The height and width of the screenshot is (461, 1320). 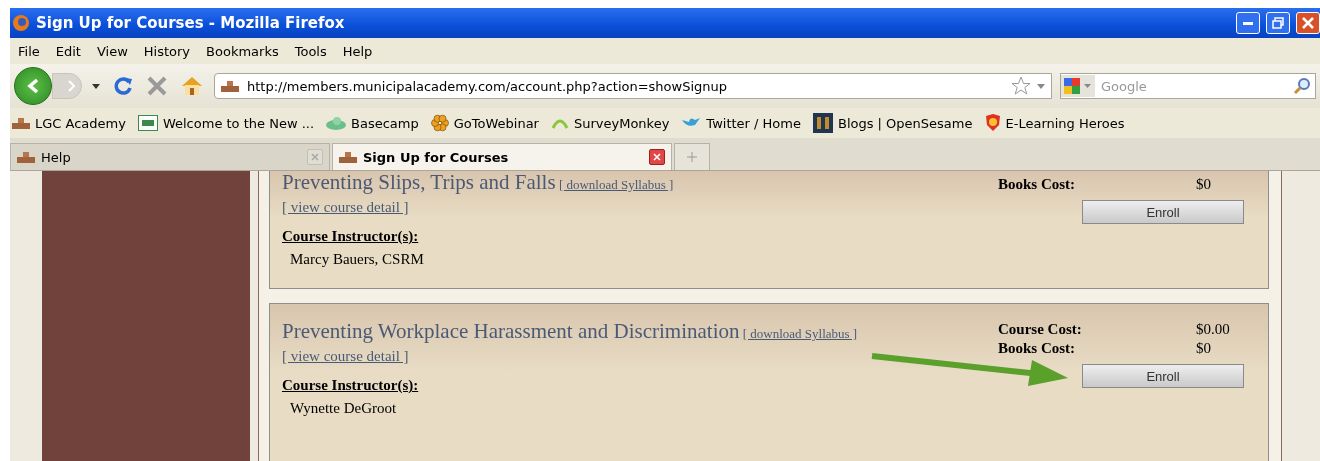 What do you see at coordinates (21, 23) in the screenshot?
I see `browser-logo-icon` at bounding box center [21, 23].